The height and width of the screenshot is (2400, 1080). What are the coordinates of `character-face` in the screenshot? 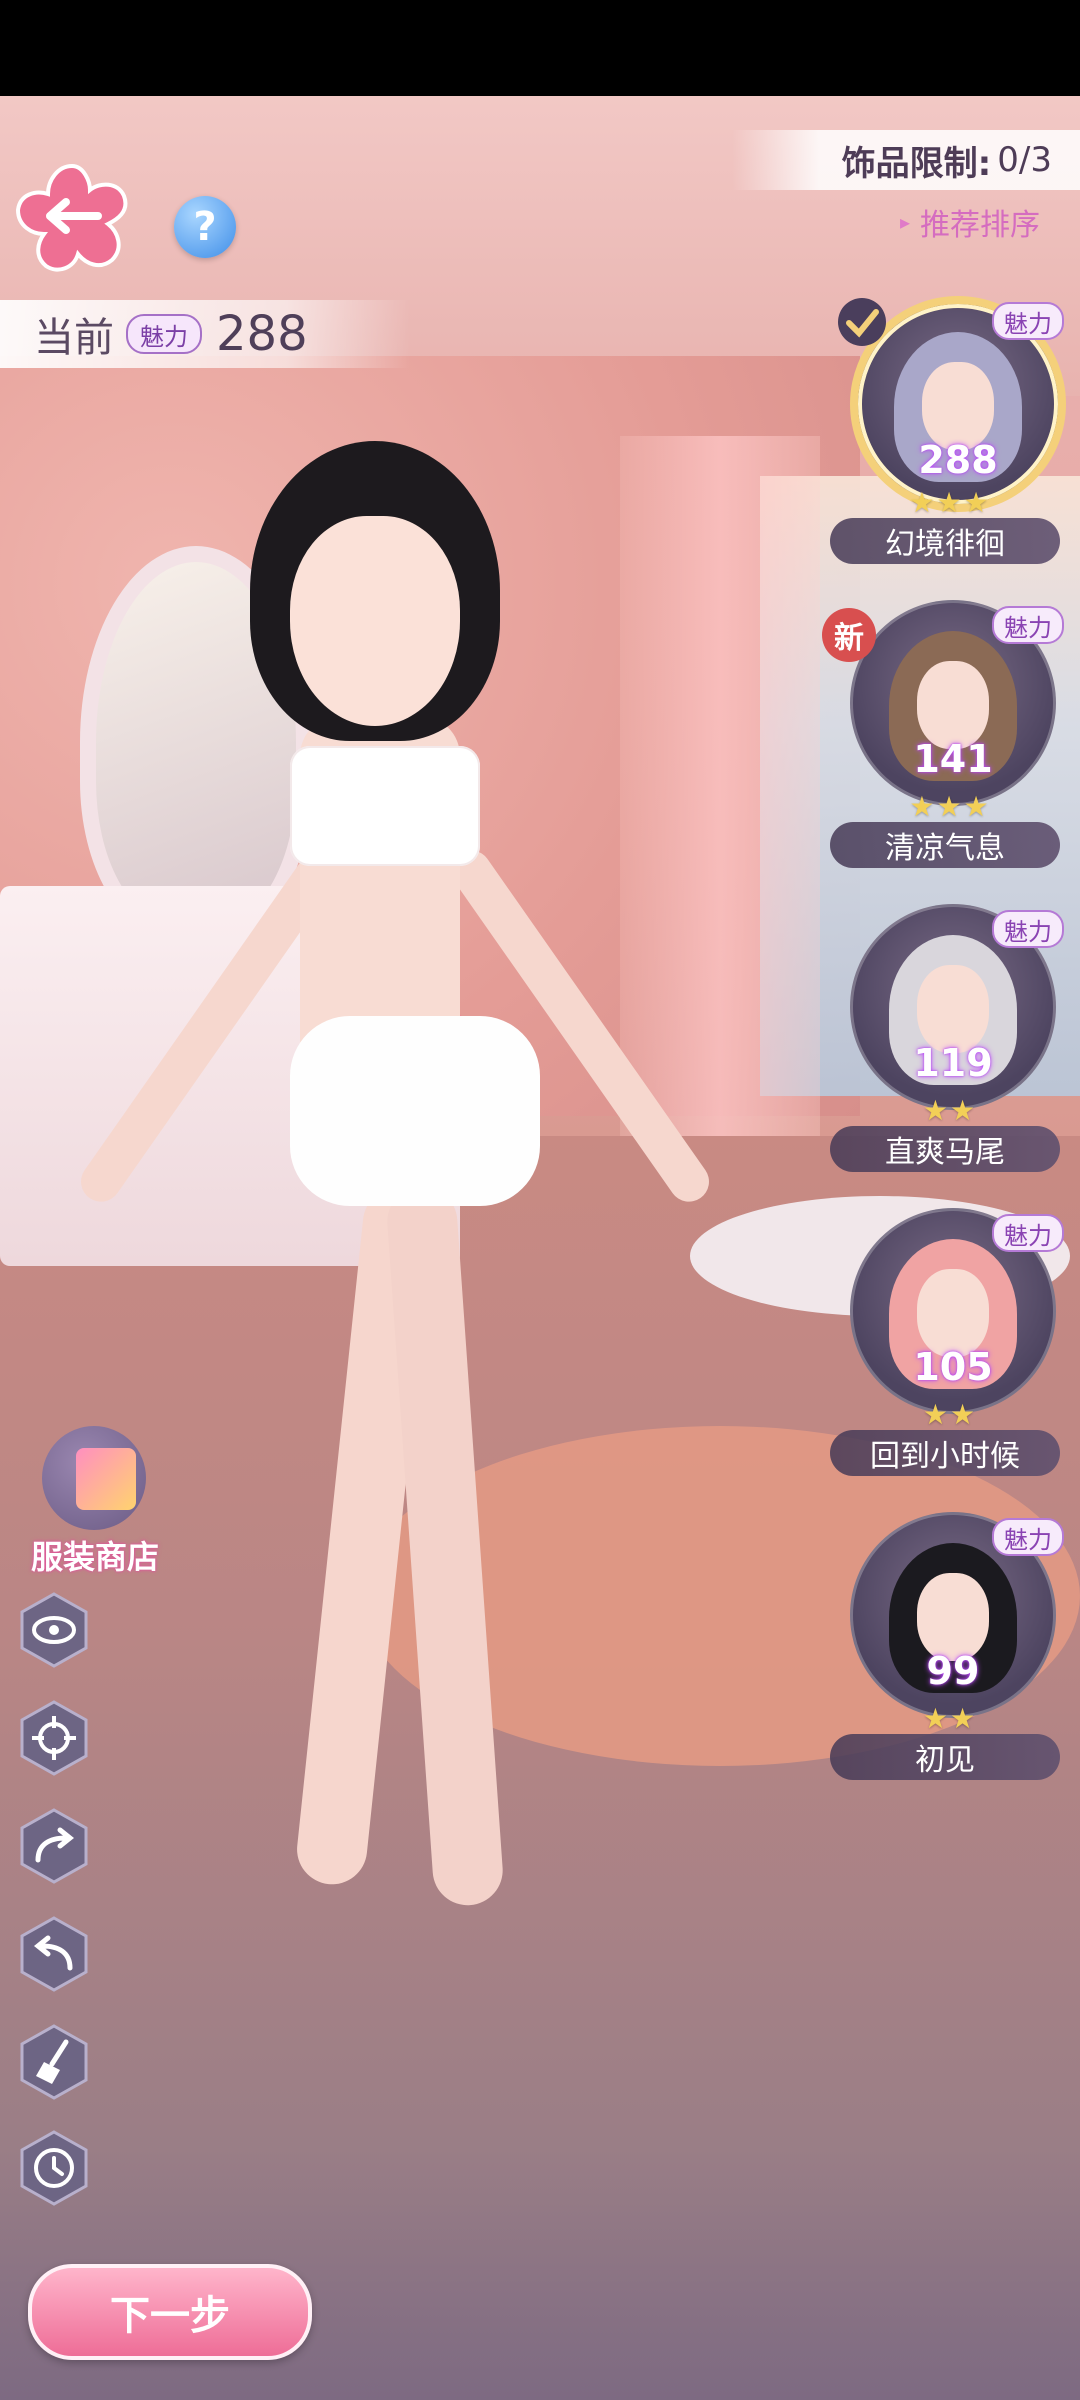 It's located at (375, 621).